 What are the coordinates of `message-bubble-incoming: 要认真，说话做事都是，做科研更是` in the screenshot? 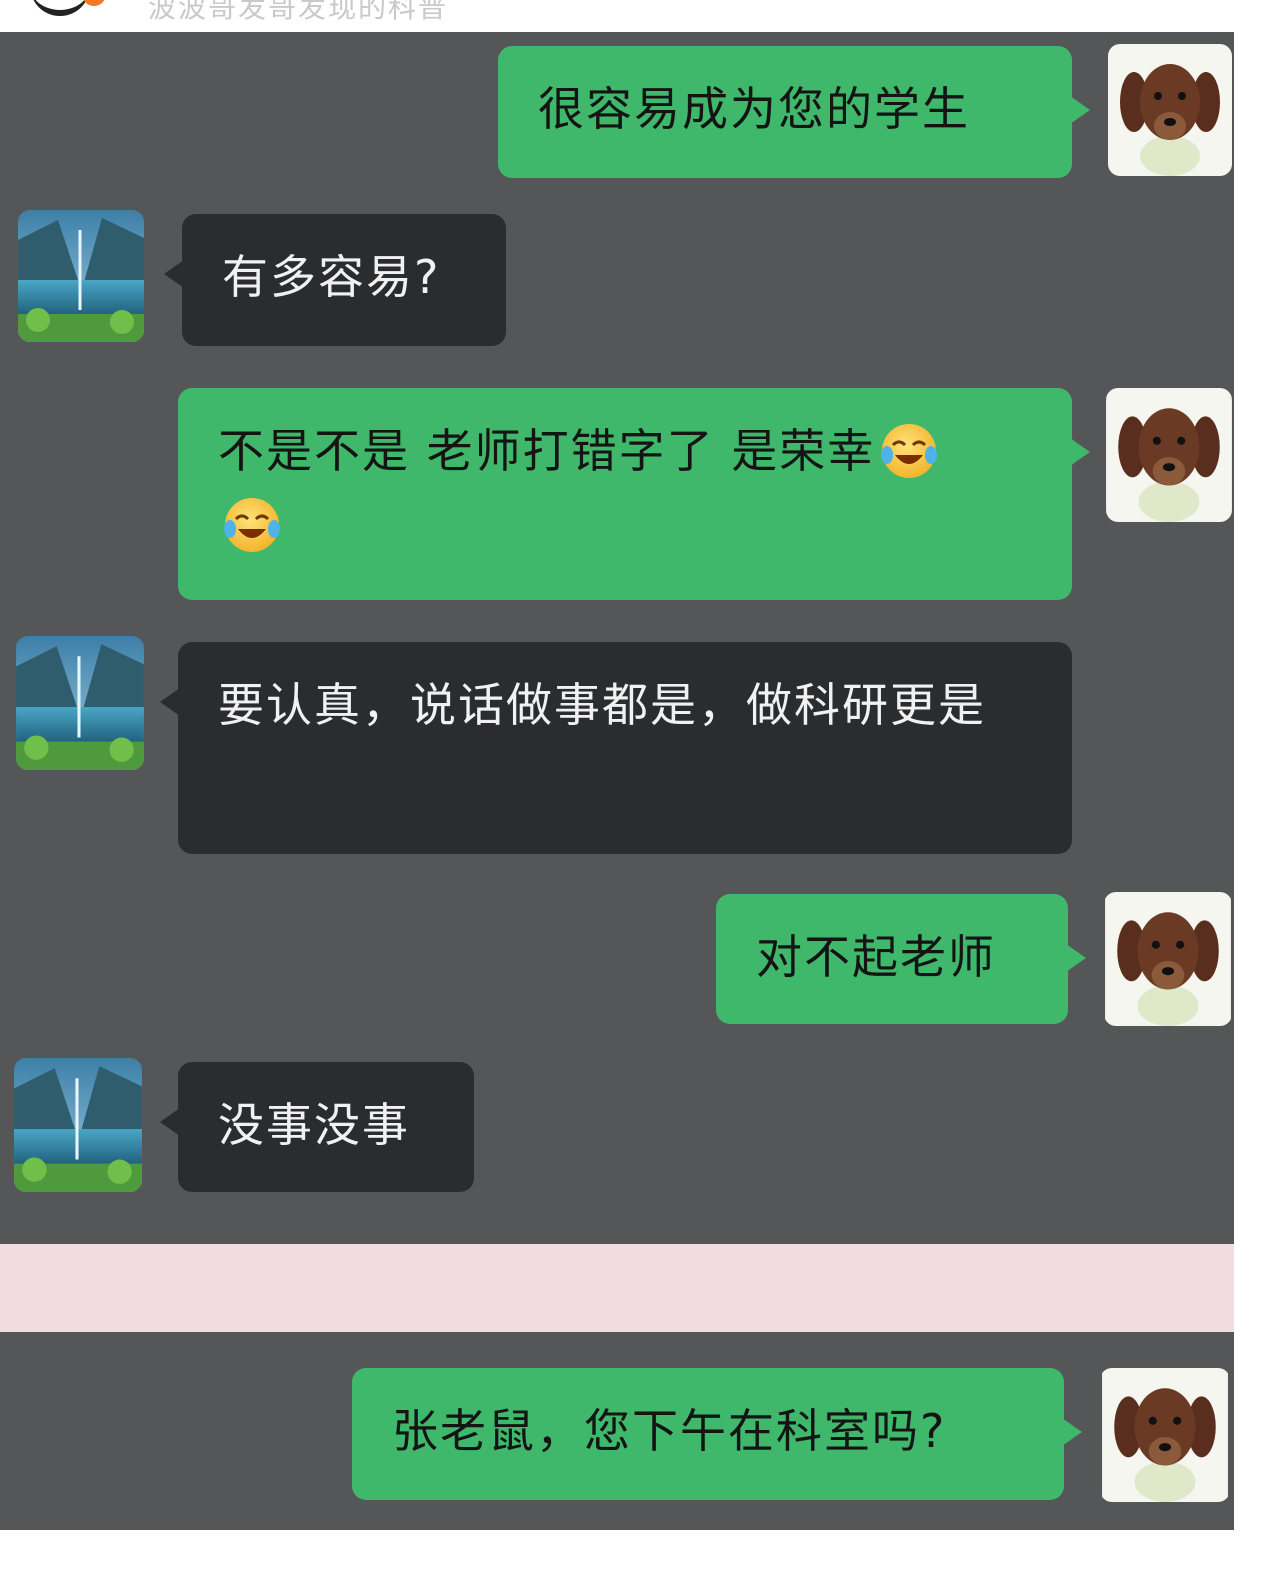 It's located at (616, 748).